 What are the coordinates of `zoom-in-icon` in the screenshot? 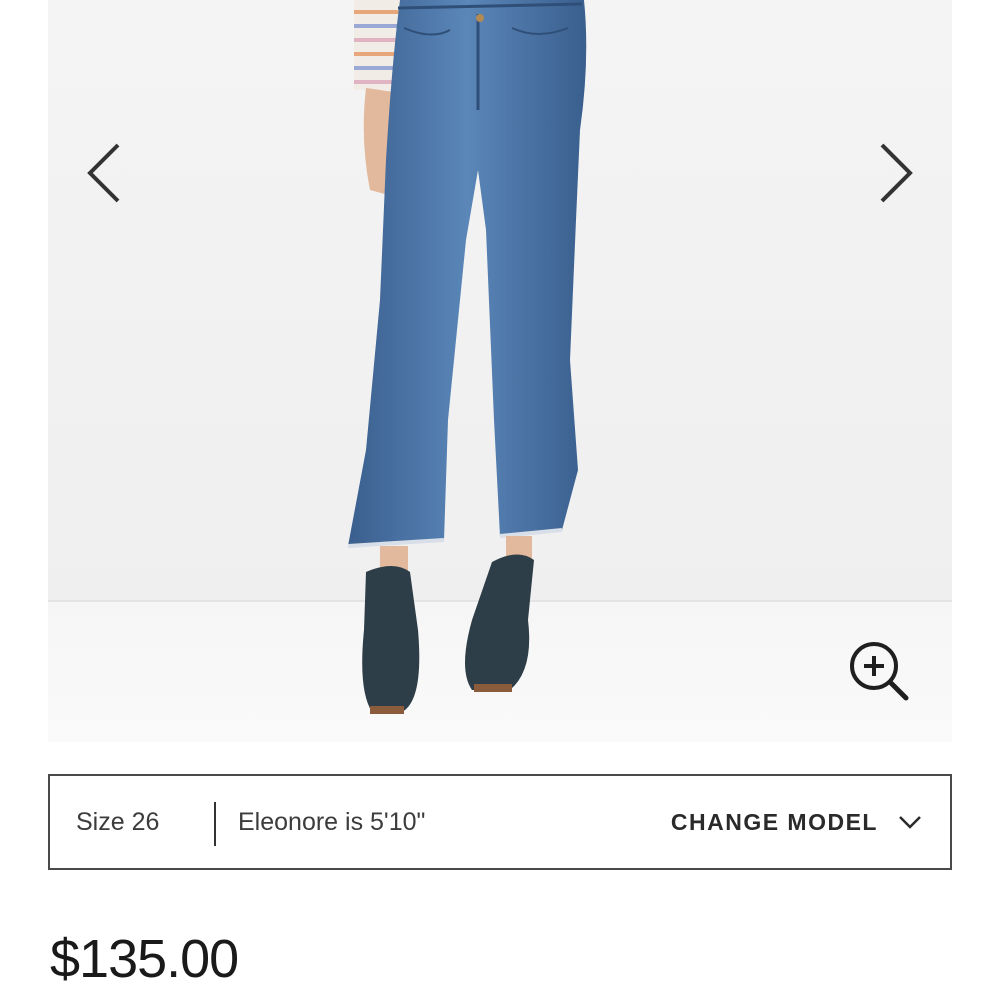 It's located at (879, 671).